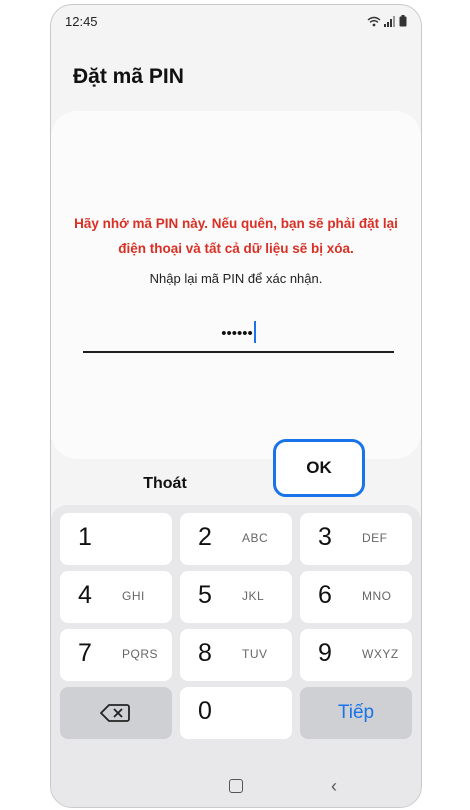 The image size is (470, 810). I want to click on key-letters: PQRS, so click(140, 654).